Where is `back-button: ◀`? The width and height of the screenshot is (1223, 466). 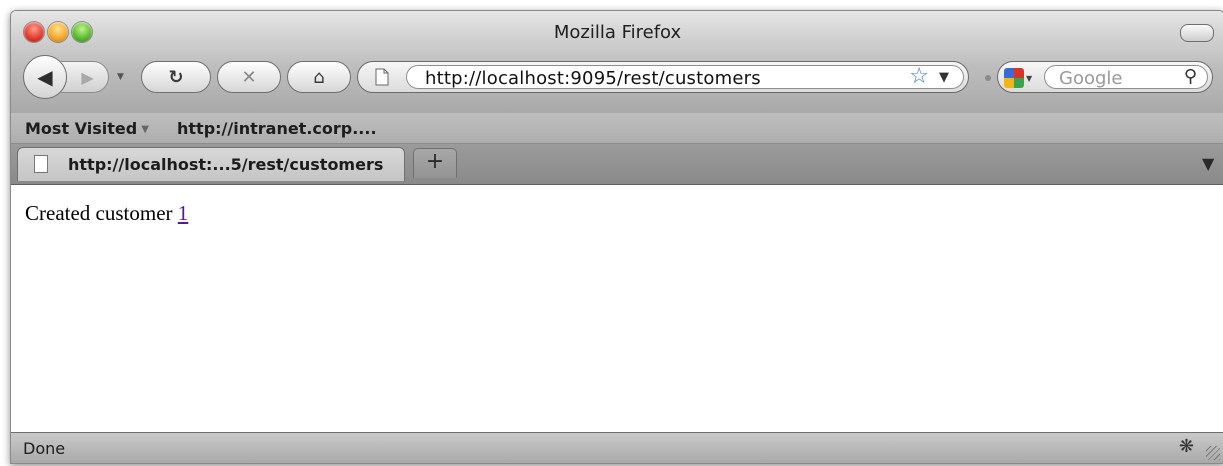 back-button: ◀ is located at coordinates (45, 77).